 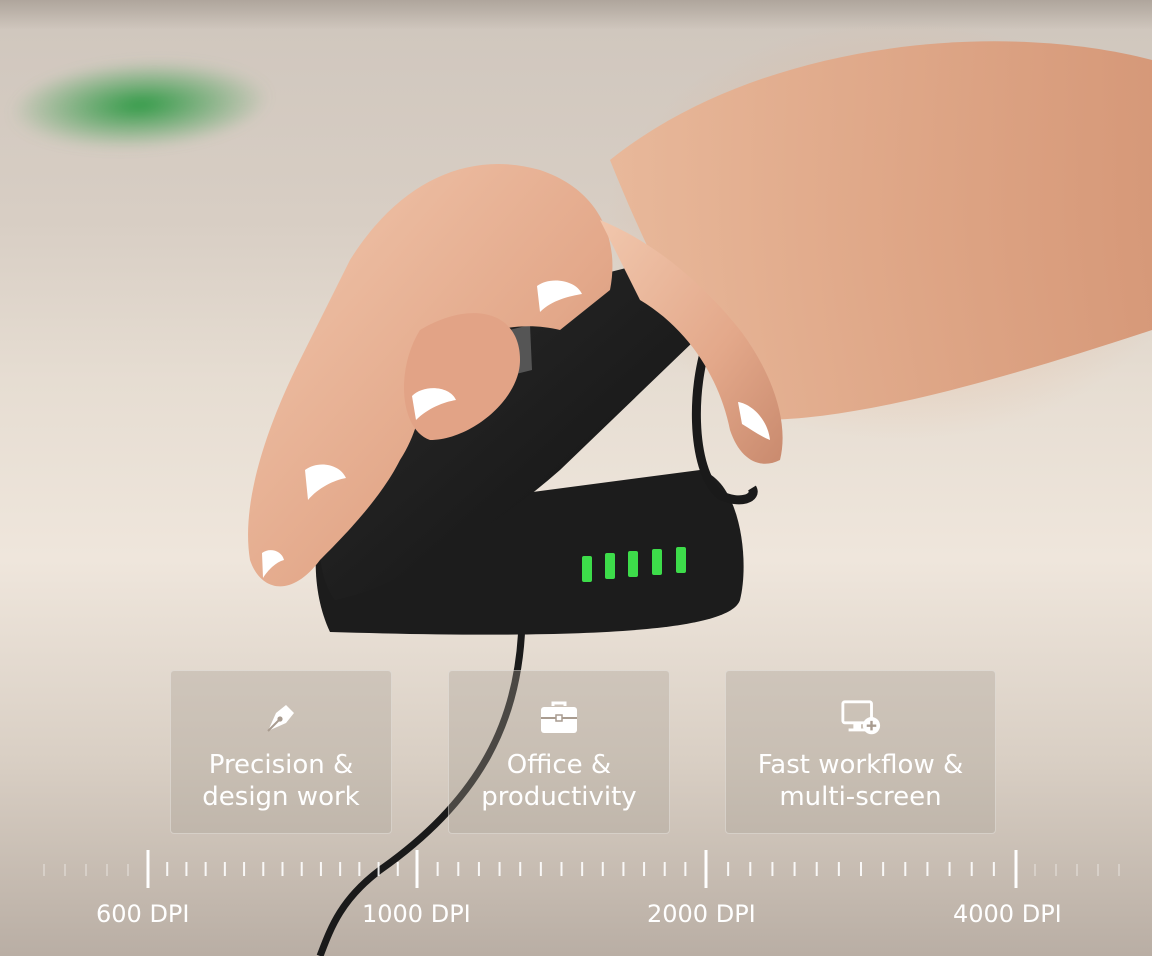 I want to click on card-label-line2: design work, so click(x=281, y=797).